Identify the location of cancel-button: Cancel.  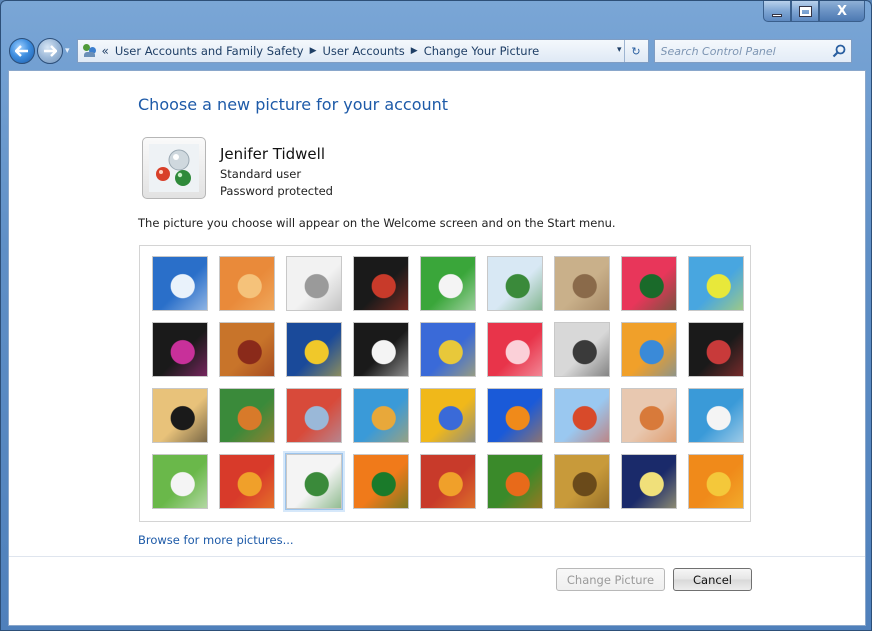
(712, 579).